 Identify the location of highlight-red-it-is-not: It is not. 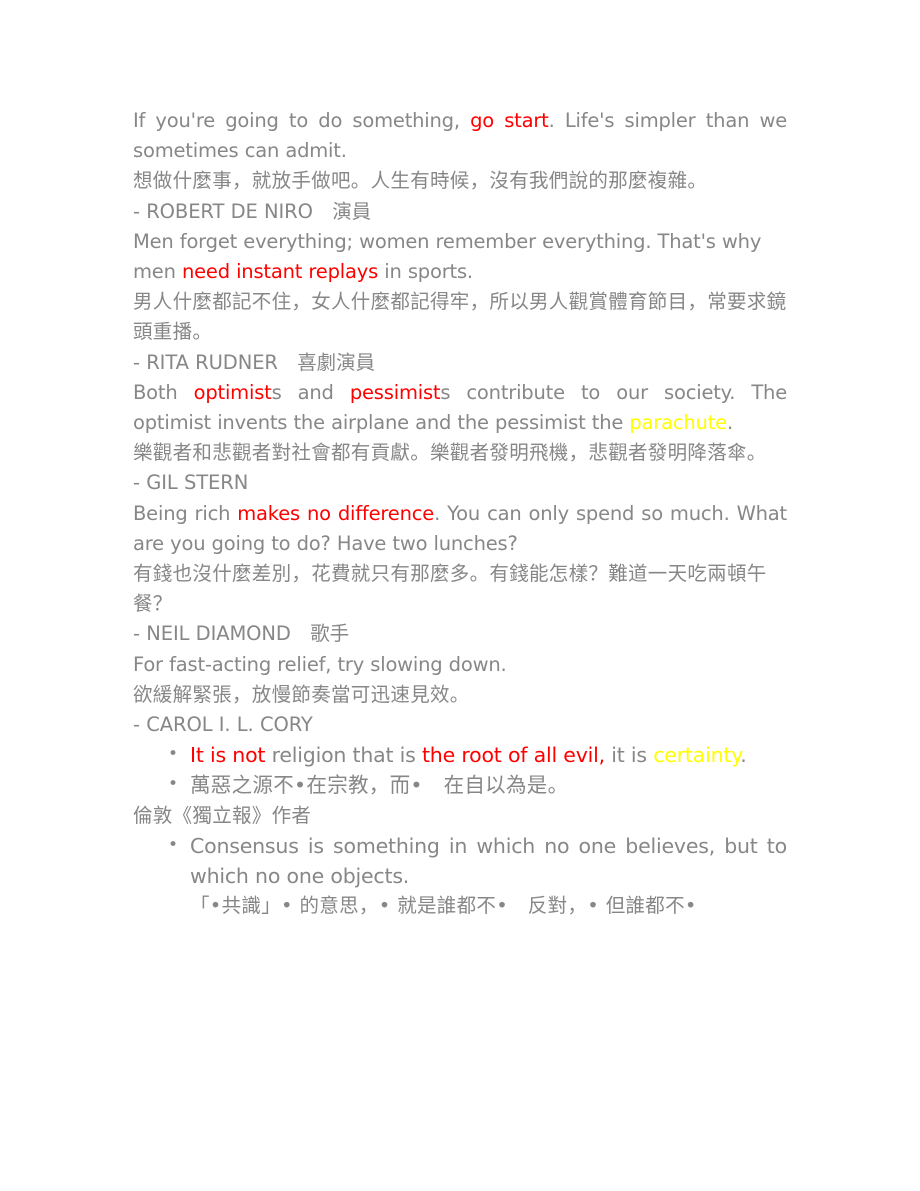
(228, 755).